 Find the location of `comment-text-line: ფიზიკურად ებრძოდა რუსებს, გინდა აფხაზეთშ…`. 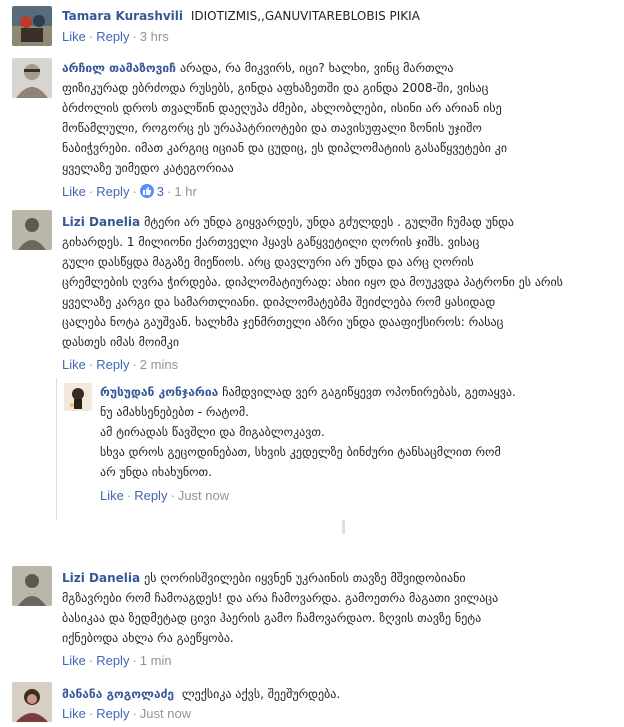

comment-text-line: ფიზიკურად ებრძოდა რუსებს, გინდა აფხაზეთშ… is located at coordinates (275, 88).